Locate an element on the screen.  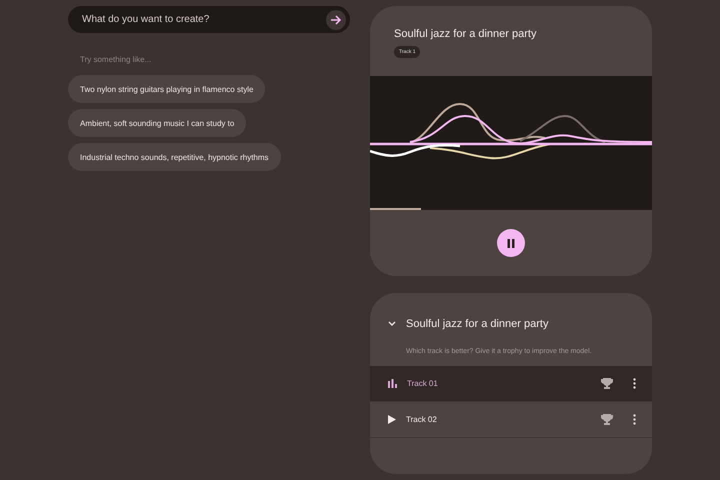
arrow-right-icon is located at coordinates (336, 20).